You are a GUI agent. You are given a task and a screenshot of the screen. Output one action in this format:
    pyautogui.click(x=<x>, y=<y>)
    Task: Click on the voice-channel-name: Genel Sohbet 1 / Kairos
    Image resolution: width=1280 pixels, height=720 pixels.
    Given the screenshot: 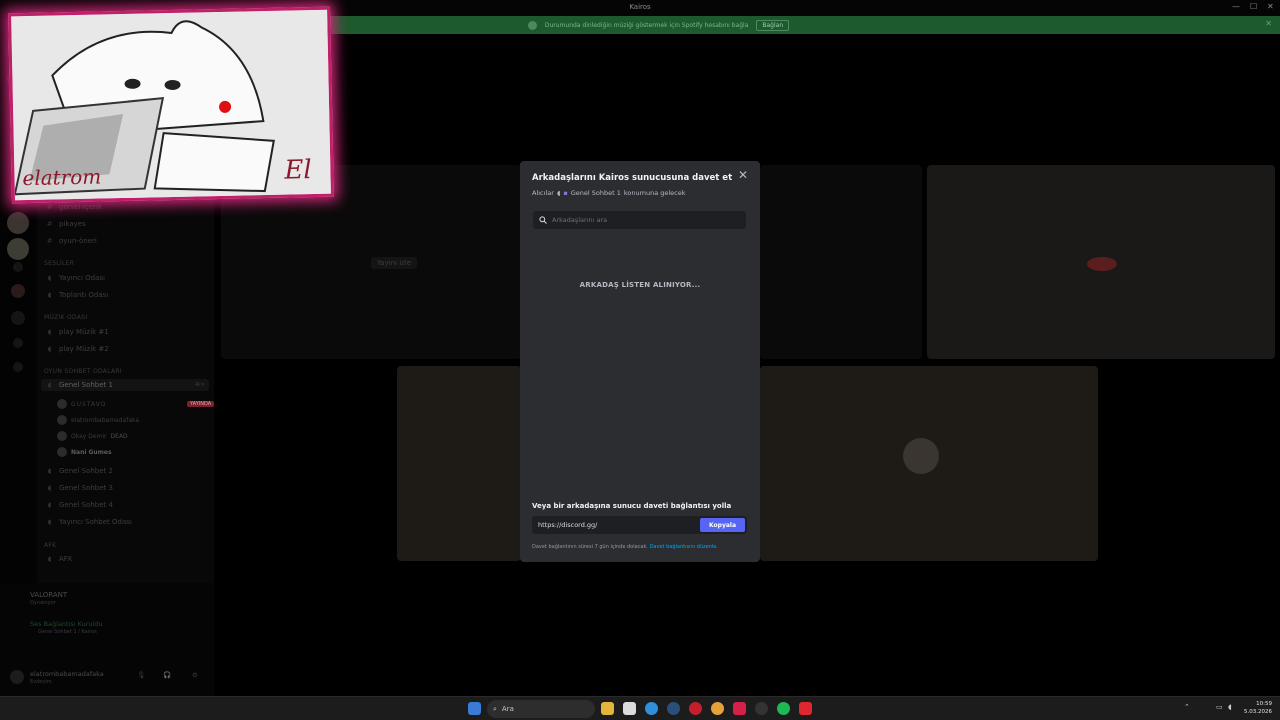 What is the action you would take?
    pyautogui.click(x=67, y=632)
    